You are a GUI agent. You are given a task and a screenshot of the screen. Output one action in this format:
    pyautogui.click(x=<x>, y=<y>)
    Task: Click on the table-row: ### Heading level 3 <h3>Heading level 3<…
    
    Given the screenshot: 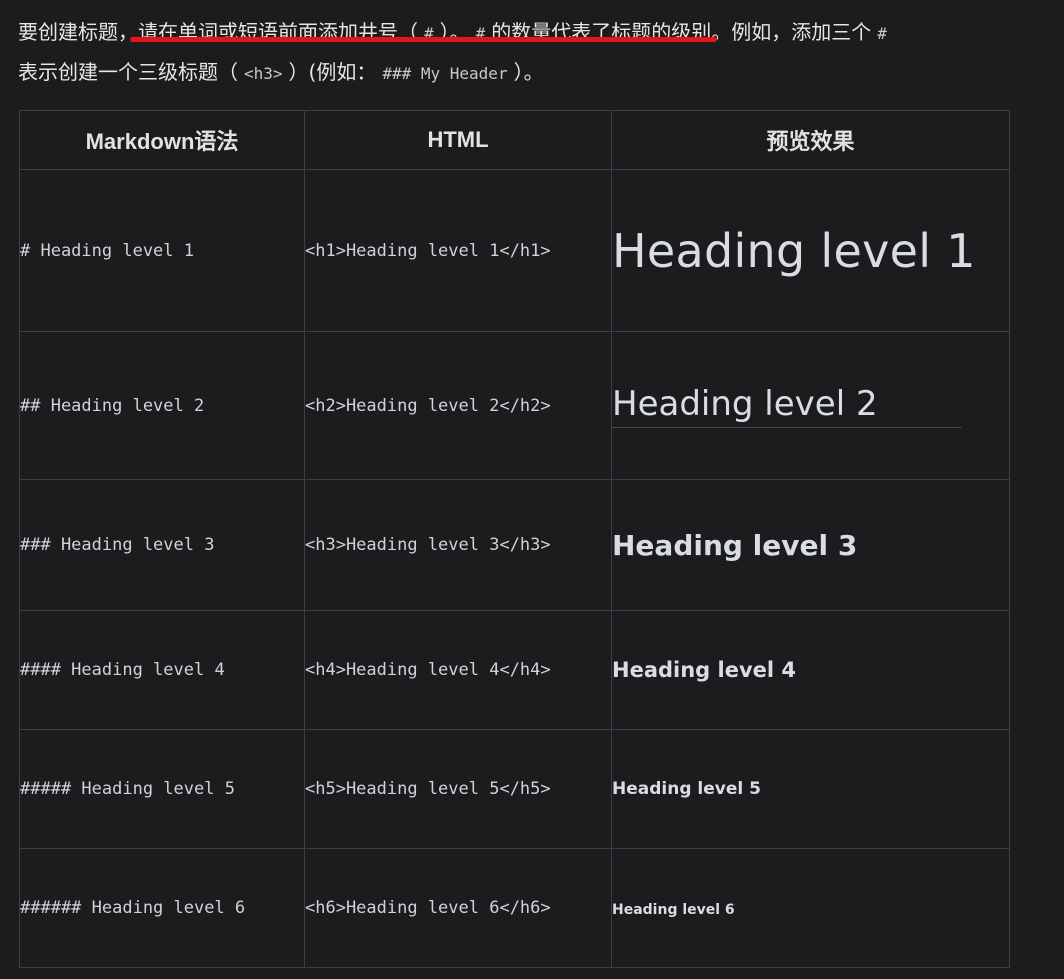 What is the action you would take?
    pyautogui.click(x=514, y=545)
    